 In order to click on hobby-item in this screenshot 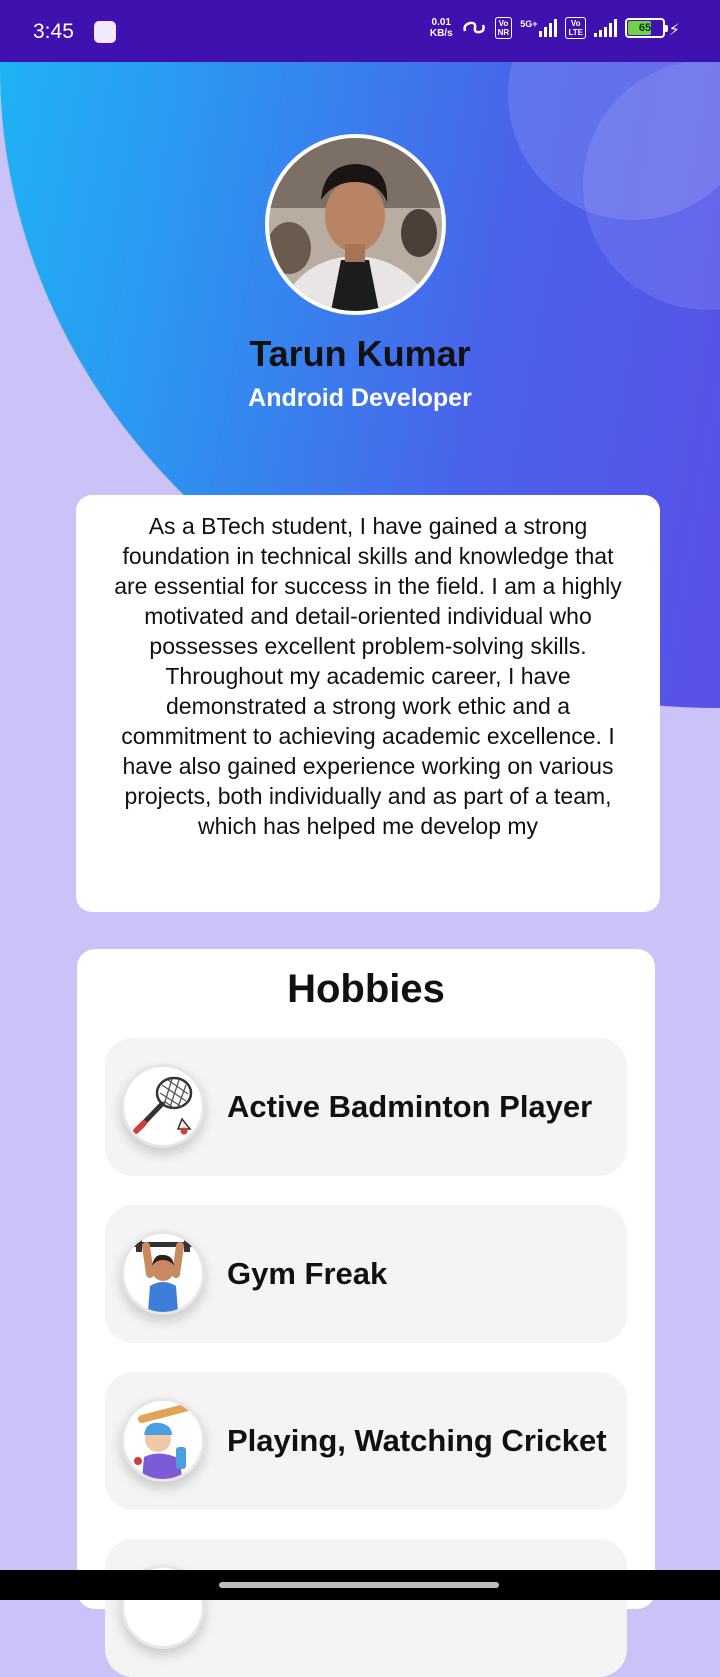, I will do `click(366, 1608)`.